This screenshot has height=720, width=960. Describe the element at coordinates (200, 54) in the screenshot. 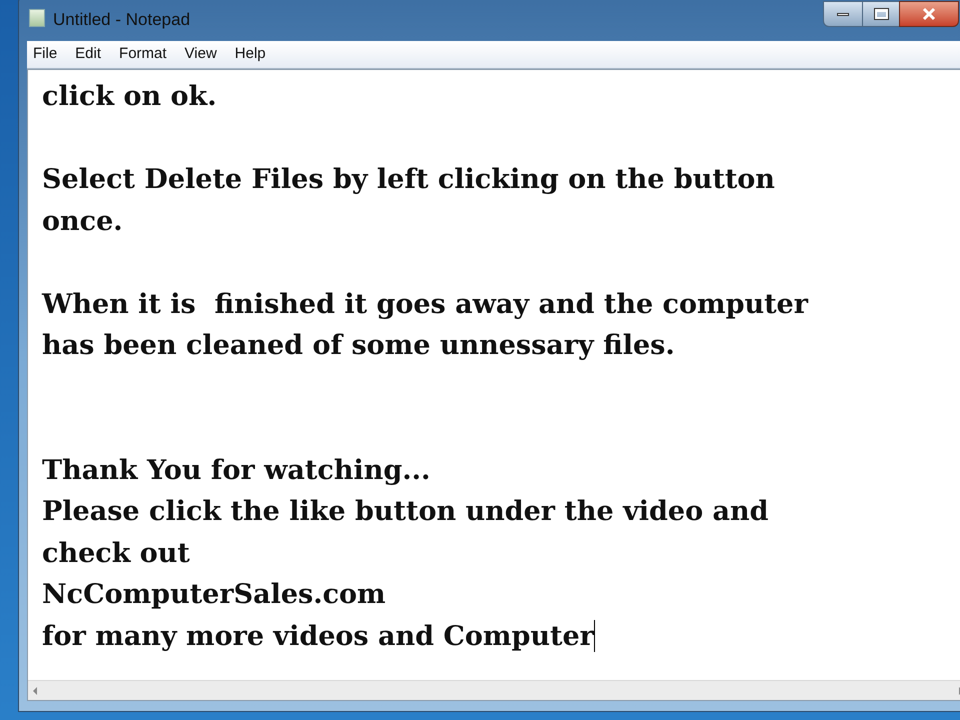

I see `menu-item: View` at that location.